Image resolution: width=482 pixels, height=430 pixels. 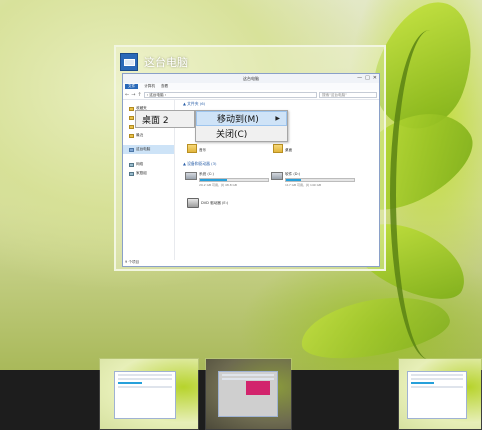 What do you see at coordinates (251, 86) in the screenshot?
I see `ribbon-tabs: 文件 计算机 查看` at bounding box center [251, 86].